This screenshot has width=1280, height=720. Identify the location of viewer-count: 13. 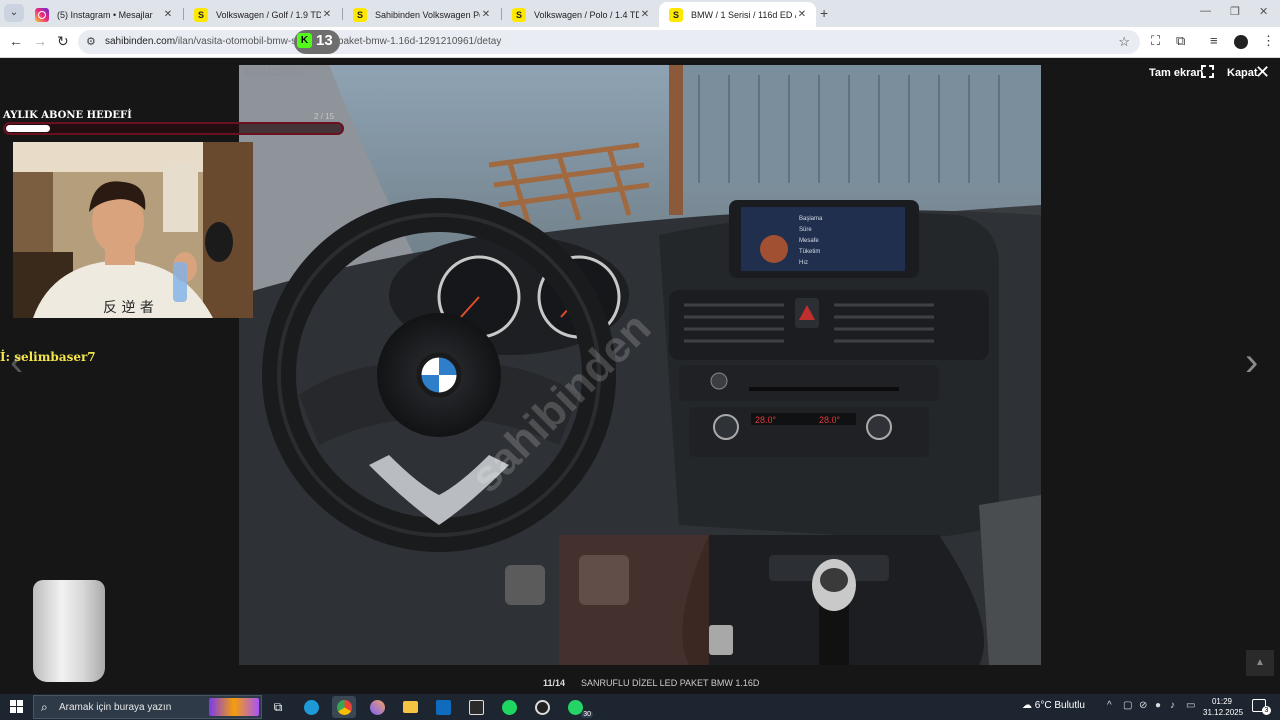
(324, 40).